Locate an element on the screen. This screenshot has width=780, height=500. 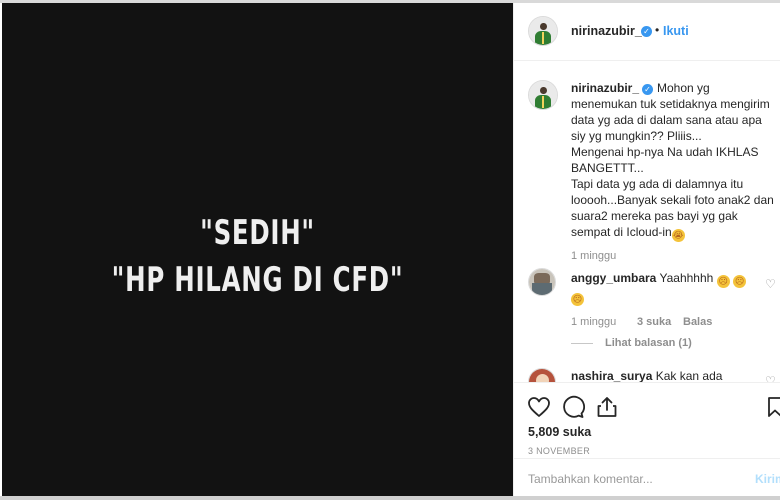
comment-bubble-icon is located at coordinates (573, 407).